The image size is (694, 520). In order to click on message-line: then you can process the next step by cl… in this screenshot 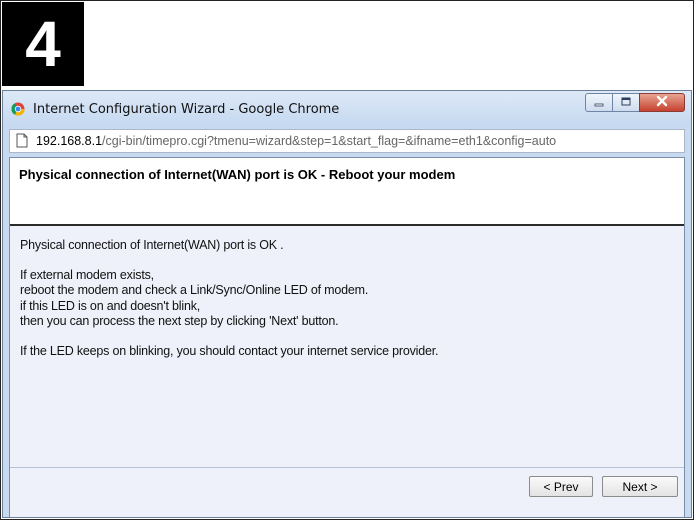, I will do `click(179, 321)`.